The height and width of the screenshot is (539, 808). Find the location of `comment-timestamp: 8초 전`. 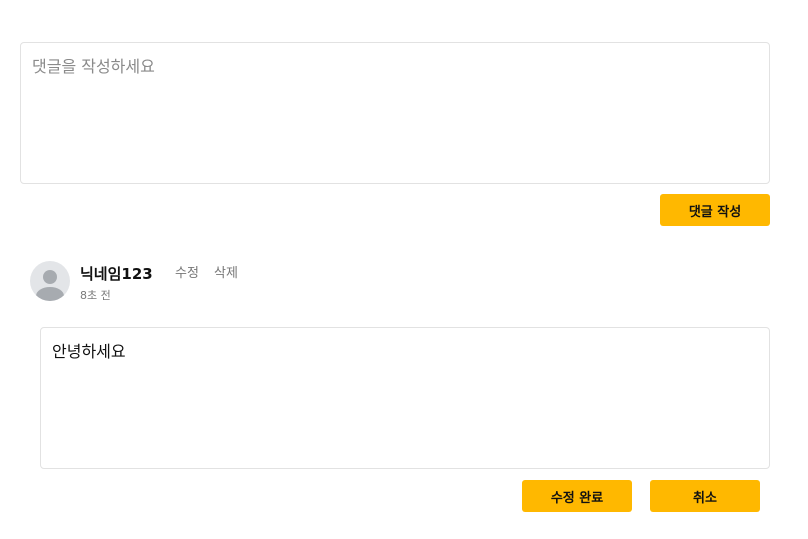

comment-timestamp: 8초 전 is located at coordinates (95, 295).